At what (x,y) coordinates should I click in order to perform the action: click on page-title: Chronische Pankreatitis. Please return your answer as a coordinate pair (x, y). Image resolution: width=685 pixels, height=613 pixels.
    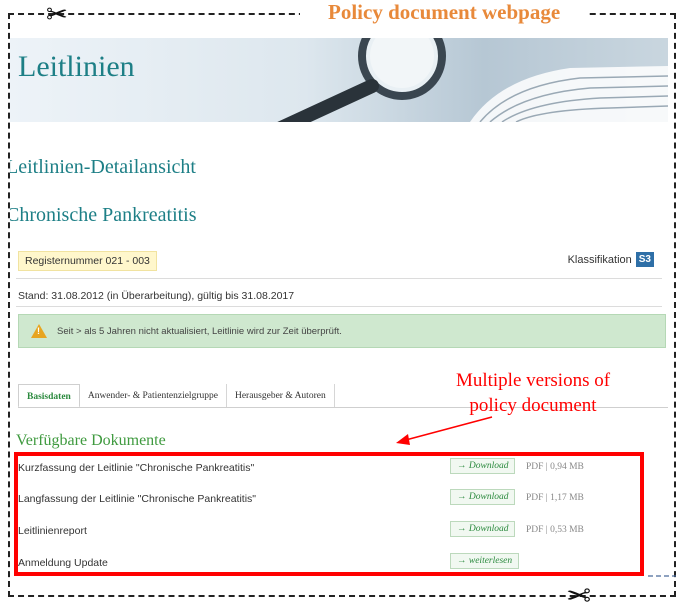
    Looking at the image, I should click on (103, 215).